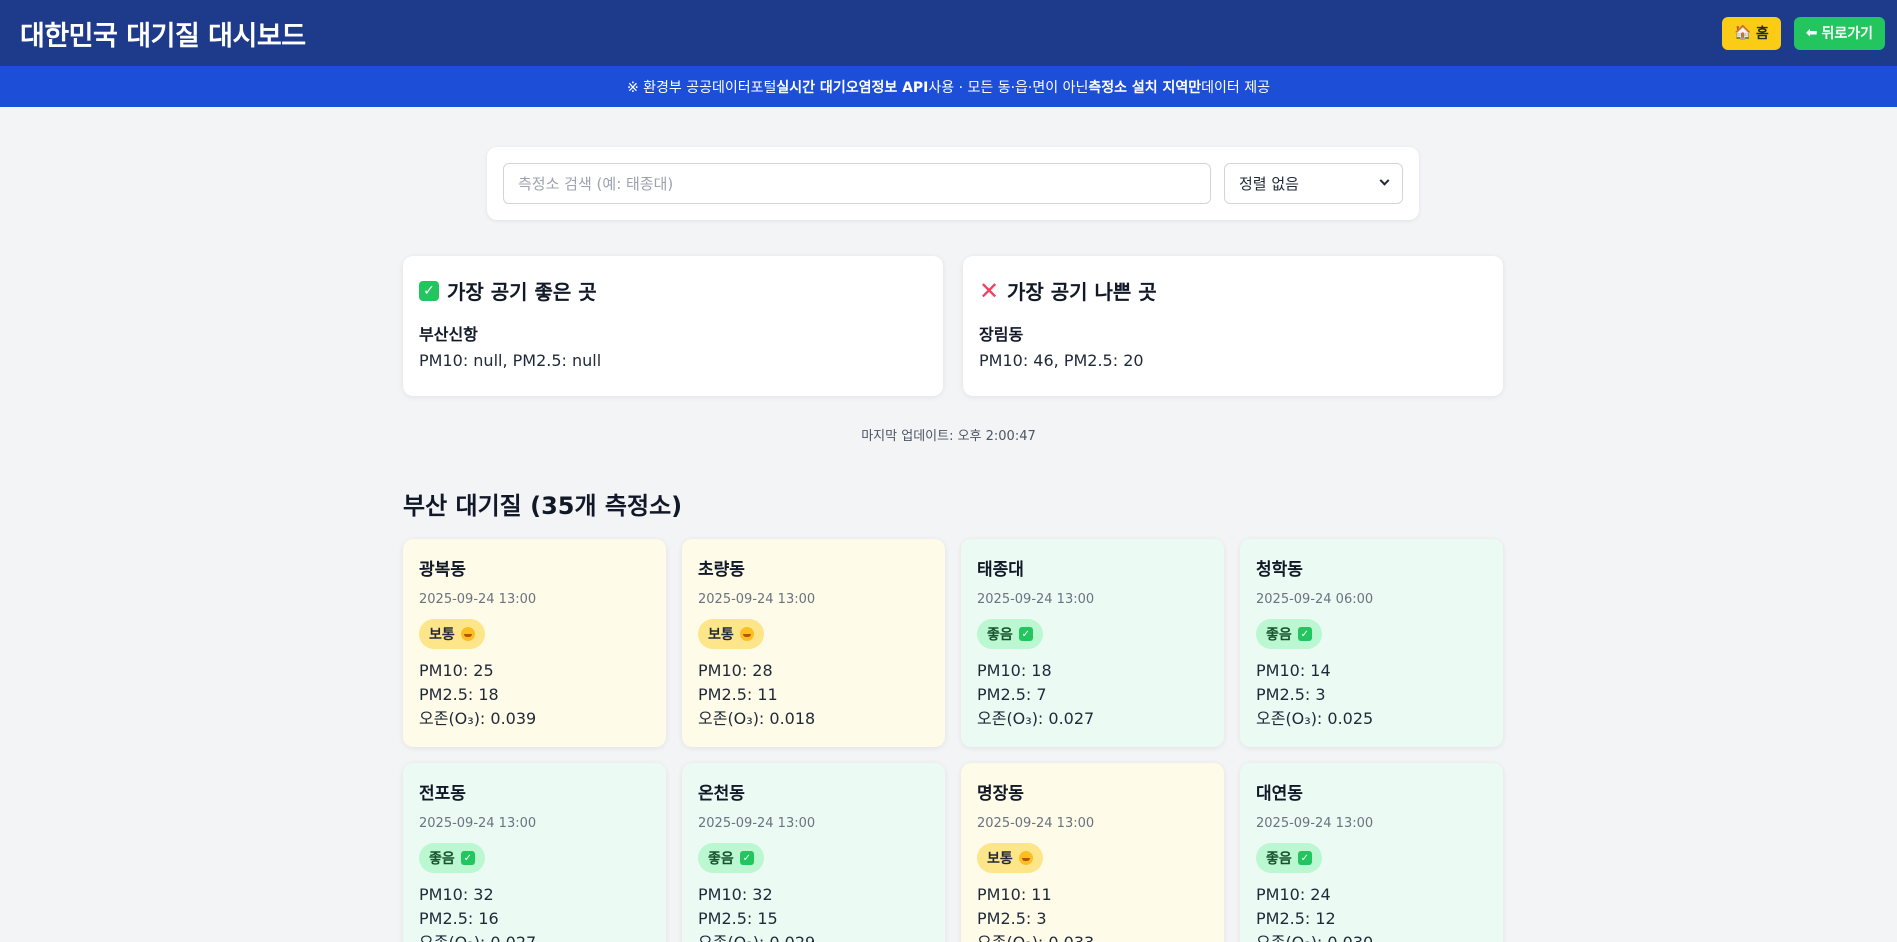 Image resolution: width=1897 pixels, height=942 pixels. Describe the element at coordinates (1012, 694) in the screenshot. I see `pm25-value: PM2.5: 7` at that location.